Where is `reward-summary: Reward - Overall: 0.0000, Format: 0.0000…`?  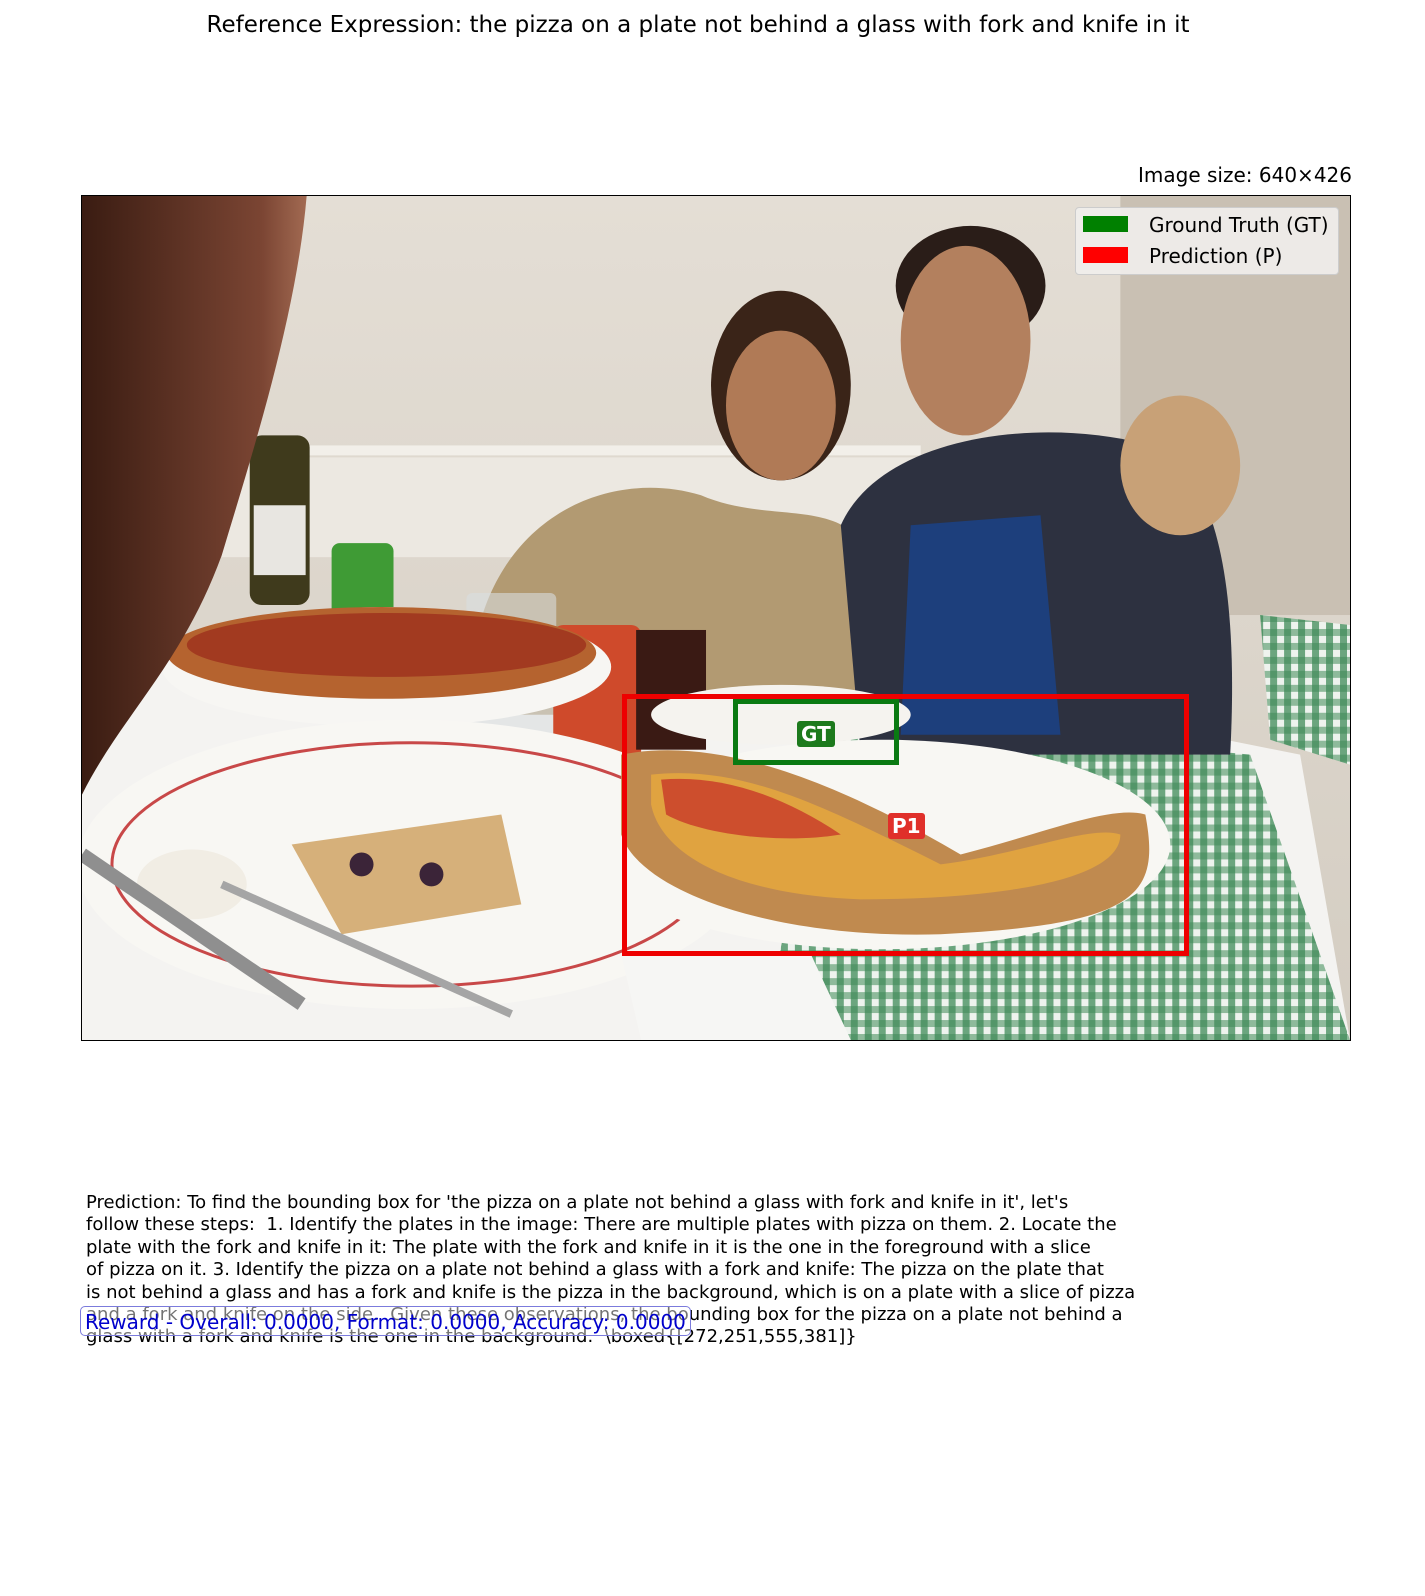
reward-summary: Reward - Overall: 0.0000, Format: 0.0000… is located at coordinates (385, 1321).